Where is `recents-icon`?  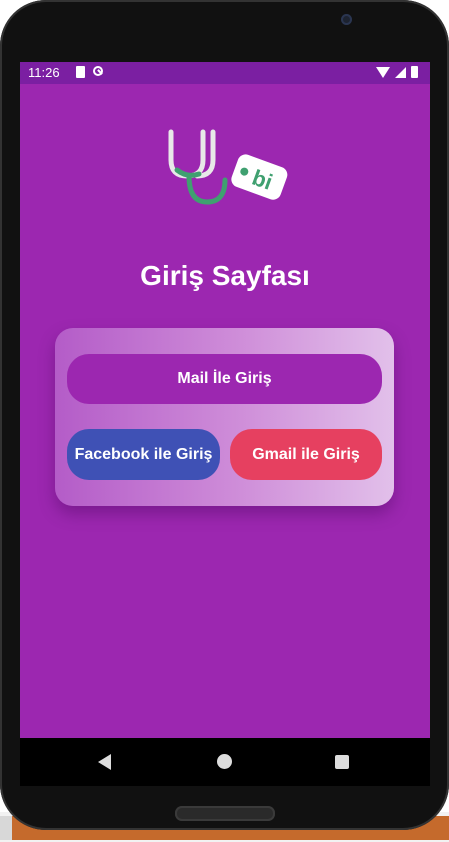
recents-icon is located at coordinates (342, 762).